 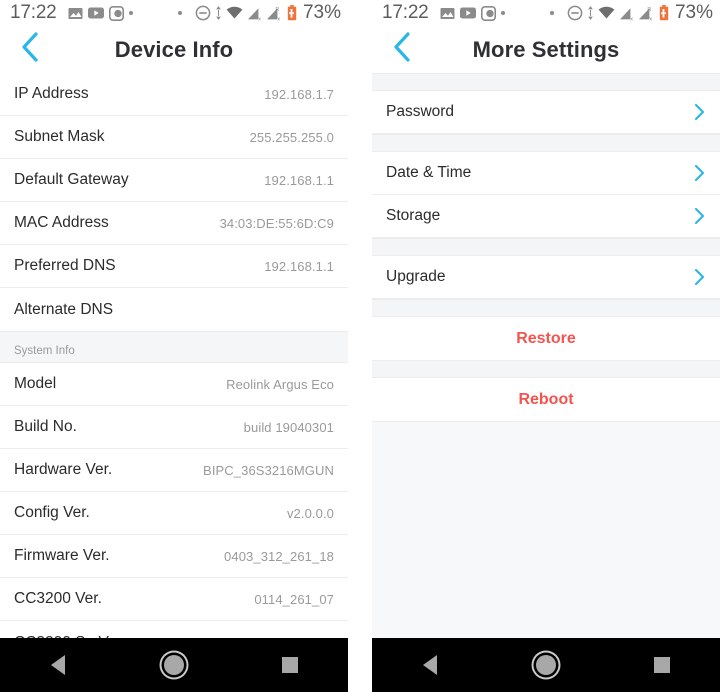 What do you see at coordinates (62, 555) in the screenshot?
I see `row-label: Firmware Ver.` at bounding box center [62, 555].